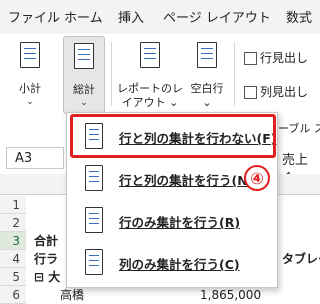 The width and height of the screenshot is (320, 304). What do you see at coordinates (230, 295) in the screenshot?
I see `cell-e6: 1,865,000` at bounding box center [230, 295].